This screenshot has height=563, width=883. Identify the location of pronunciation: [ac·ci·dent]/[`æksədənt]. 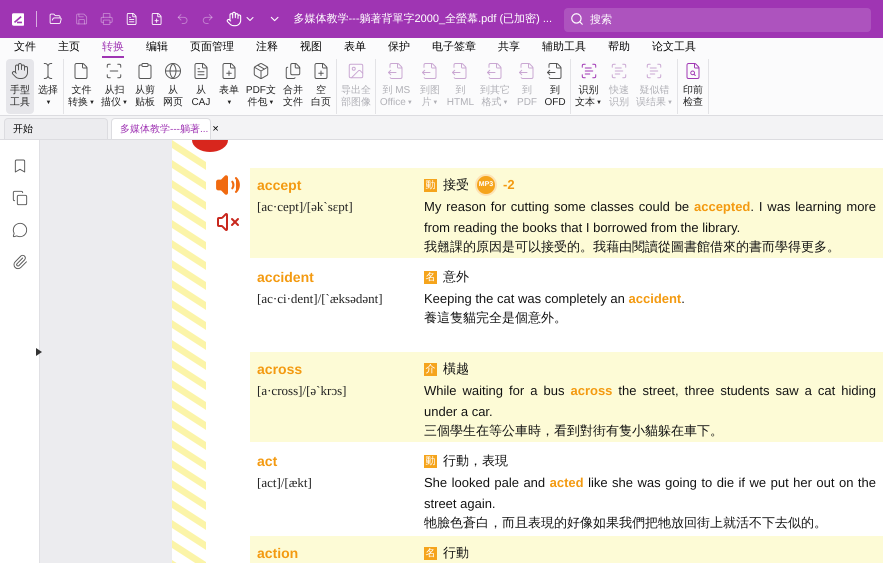
(320, 299).